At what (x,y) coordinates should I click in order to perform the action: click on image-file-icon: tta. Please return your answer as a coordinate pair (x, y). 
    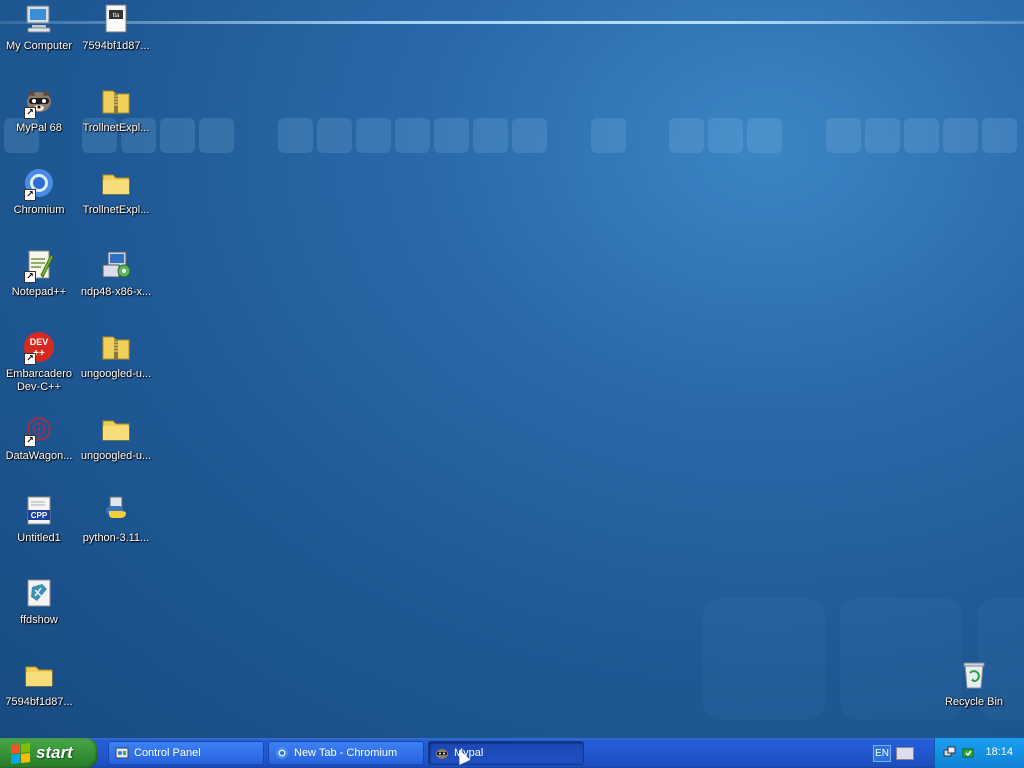
    Looking at the image, I should click on (116, 19).